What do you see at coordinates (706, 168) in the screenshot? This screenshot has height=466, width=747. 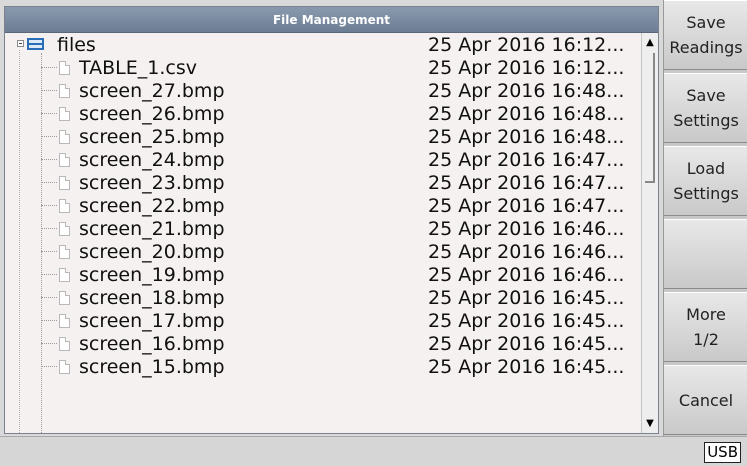 I see `softkey-label-line1: Load` at bounding box center [706, 168].